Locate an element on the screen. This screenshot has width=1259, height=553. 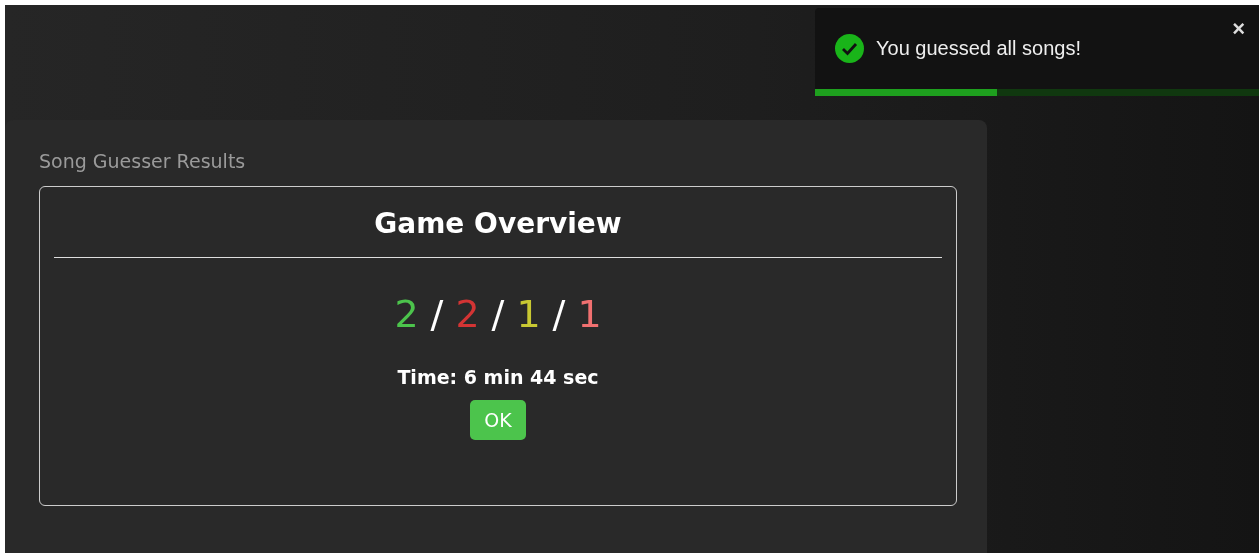
time-text: Time: 6 min 44 sec is located at coordinates (498, 377).